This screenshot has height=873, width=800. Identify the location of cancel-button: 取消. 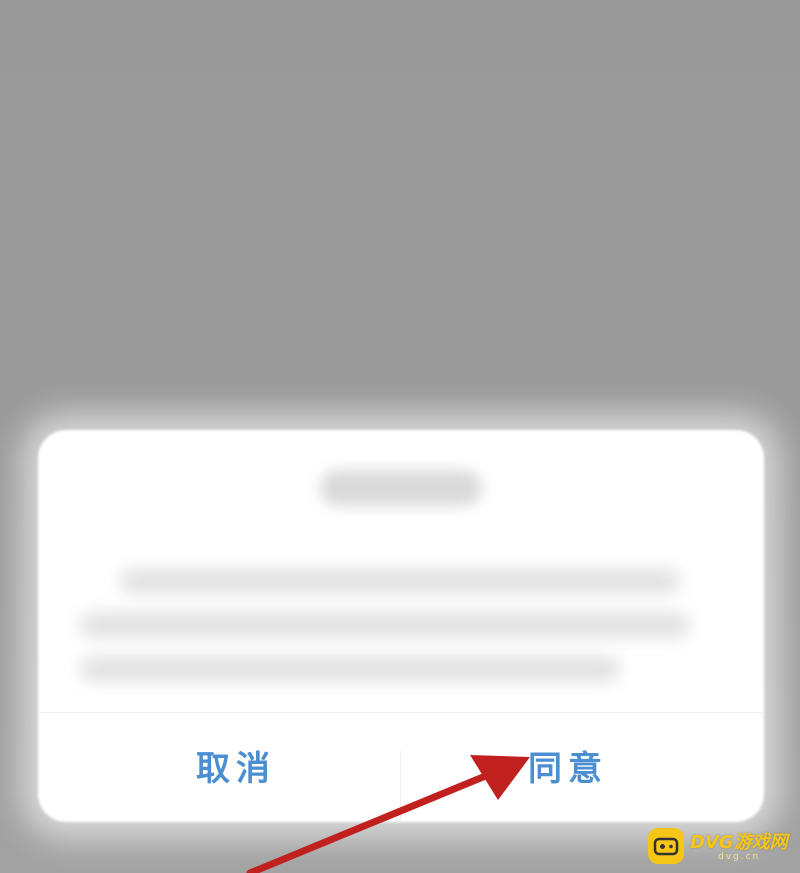
(236, 769).